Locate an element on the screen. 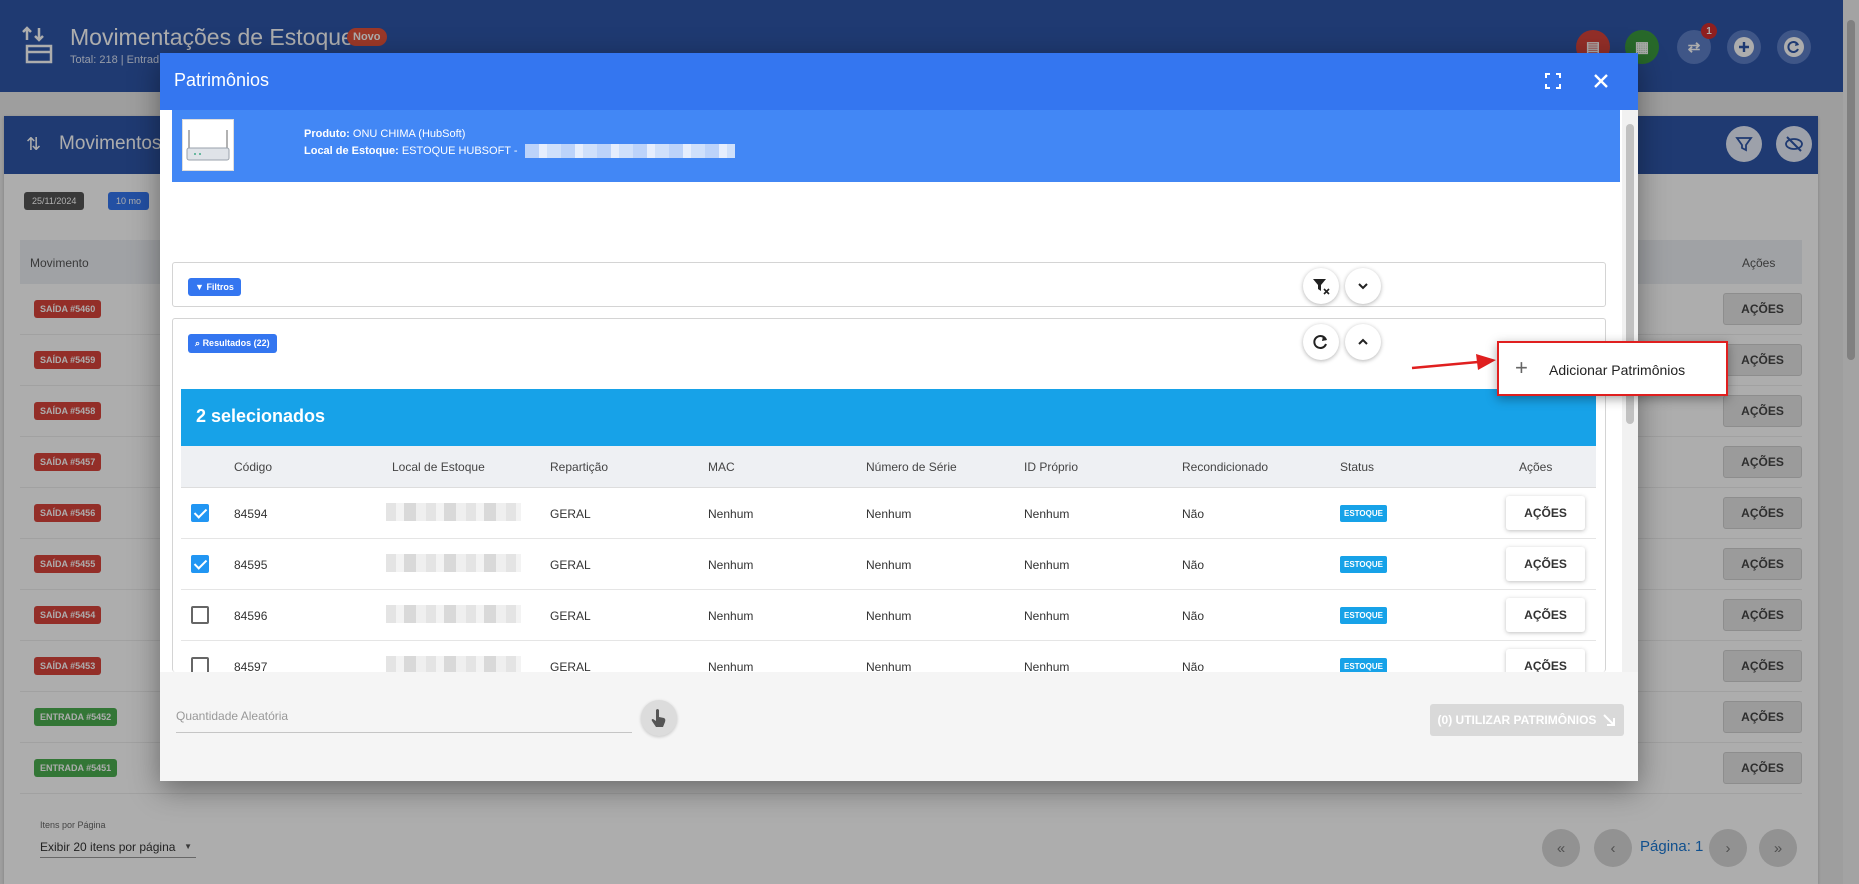 This screenshot has width=1859, height=884. results-chip-label: Resultados (22) is located at coordinates (236, 343).